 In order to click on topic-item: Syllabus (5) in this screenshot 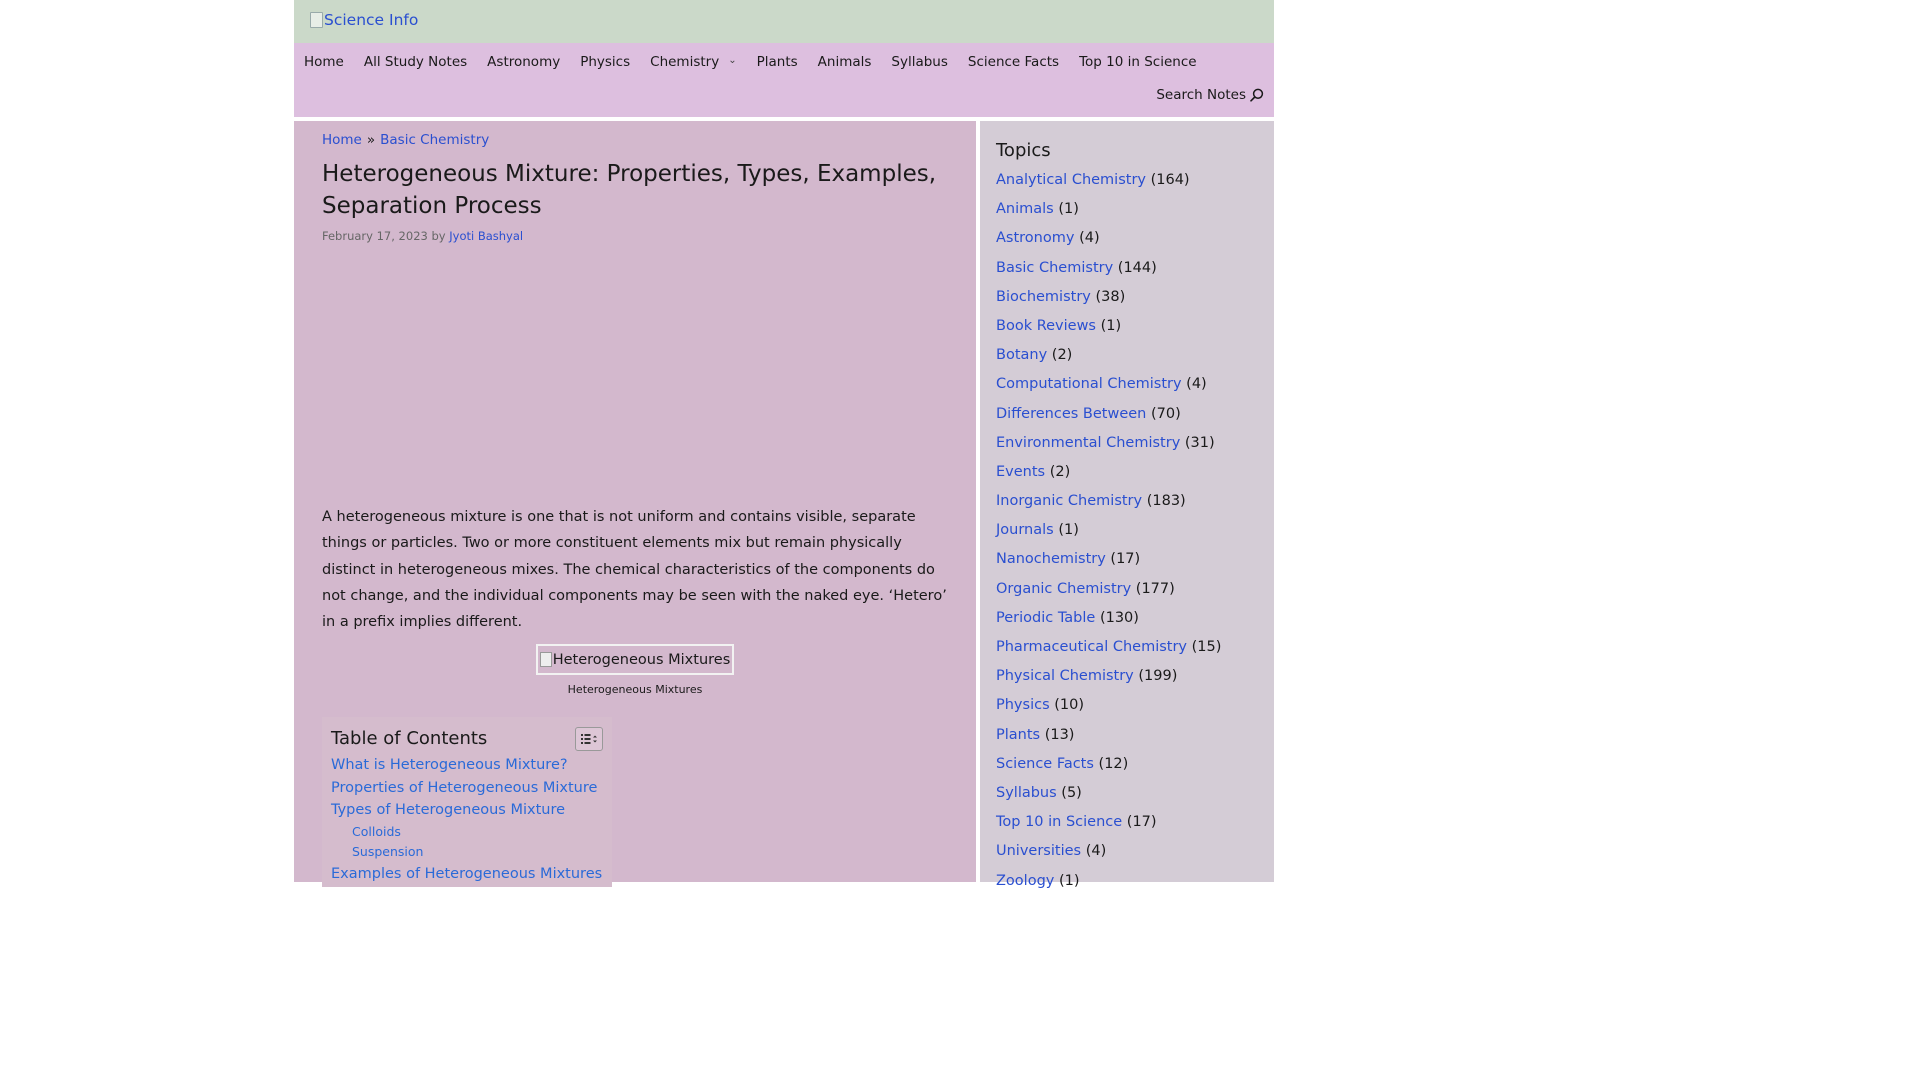, I will do `click(1108, 793)`.